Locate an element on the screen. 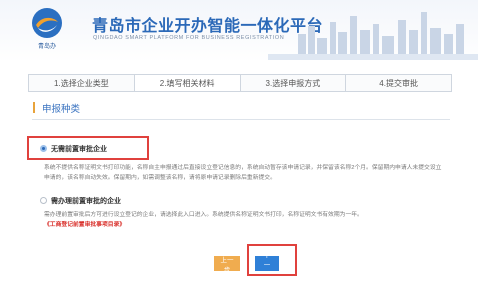  step-4: 4.提交审批 is located at coordinates (398, 83).